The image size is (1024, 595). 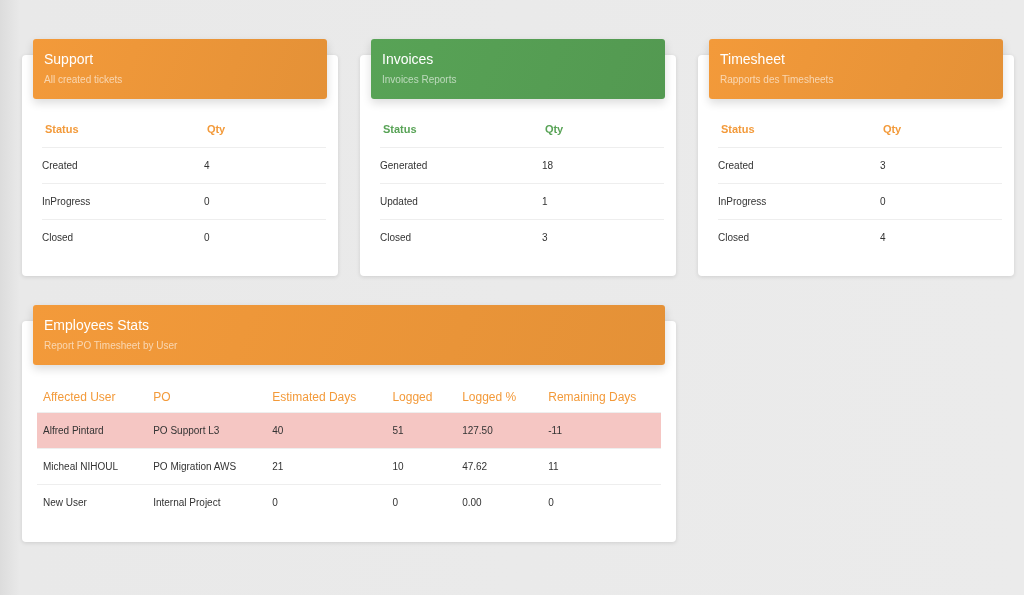 I want to click on column-header: Logged %, so click(x=489, y=397).